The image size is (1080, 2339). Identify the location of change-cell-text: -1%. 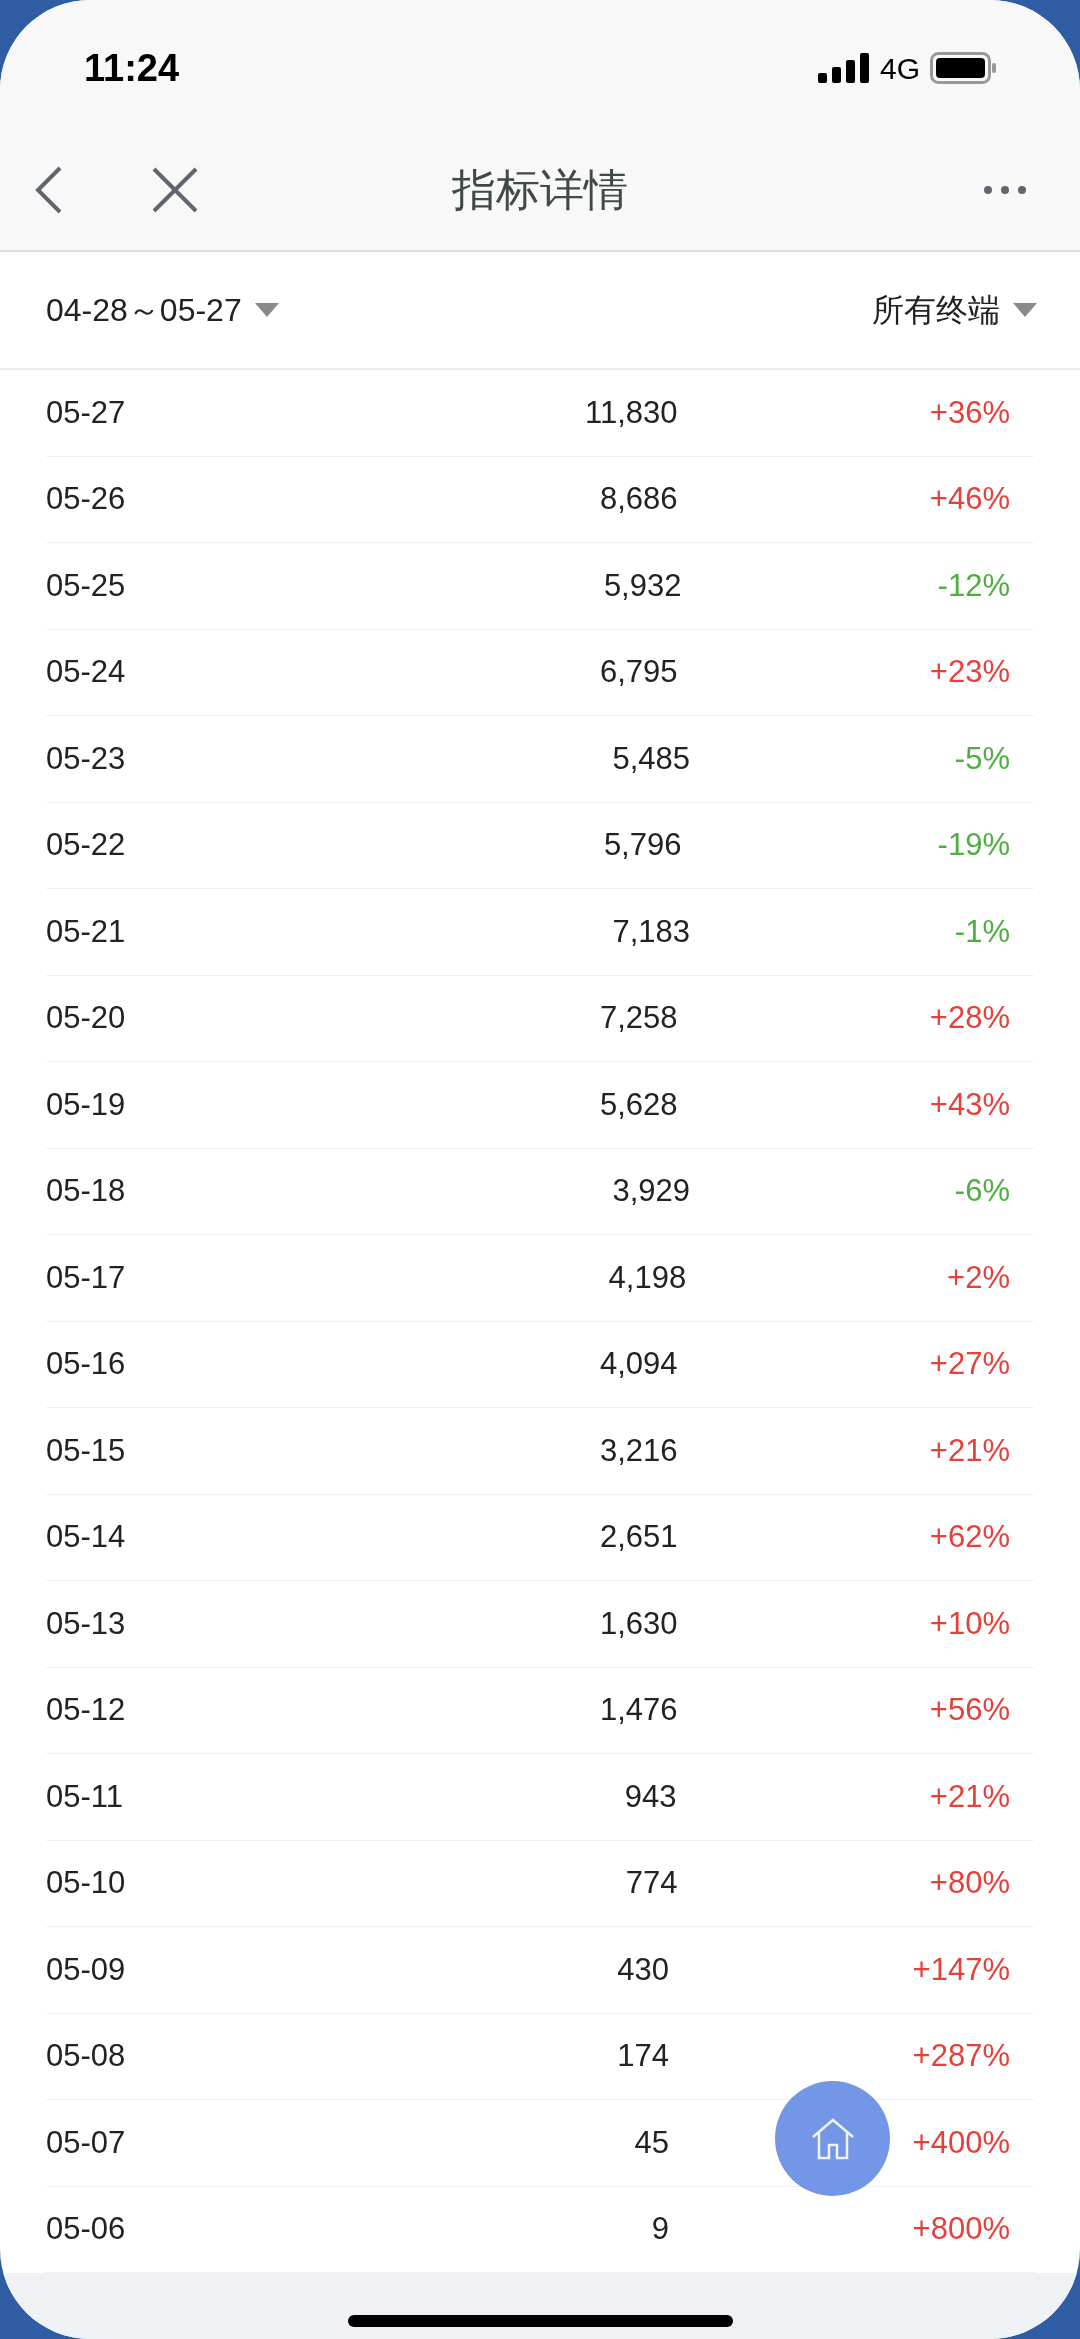
(982, 931).